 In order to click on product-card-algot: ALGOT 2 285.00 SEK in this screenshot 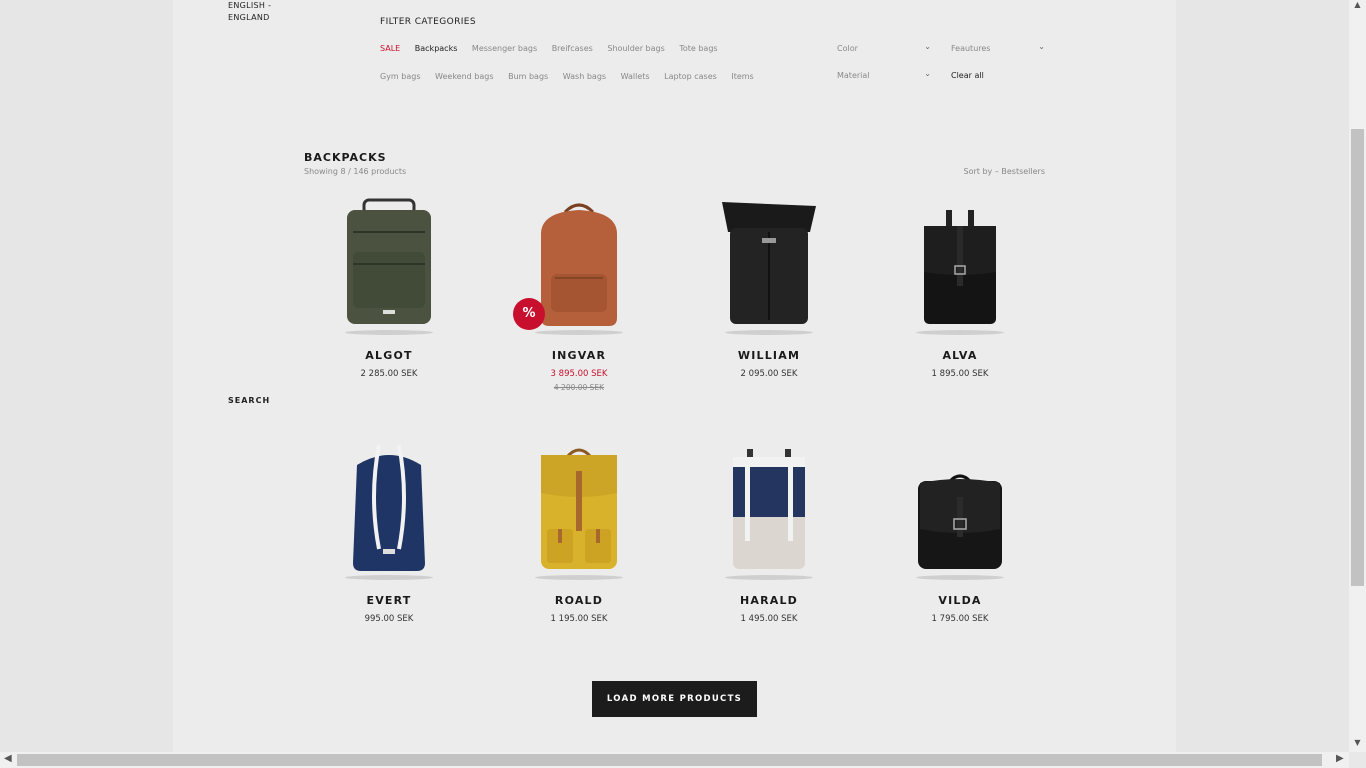, I will do `click(389, 285)`.